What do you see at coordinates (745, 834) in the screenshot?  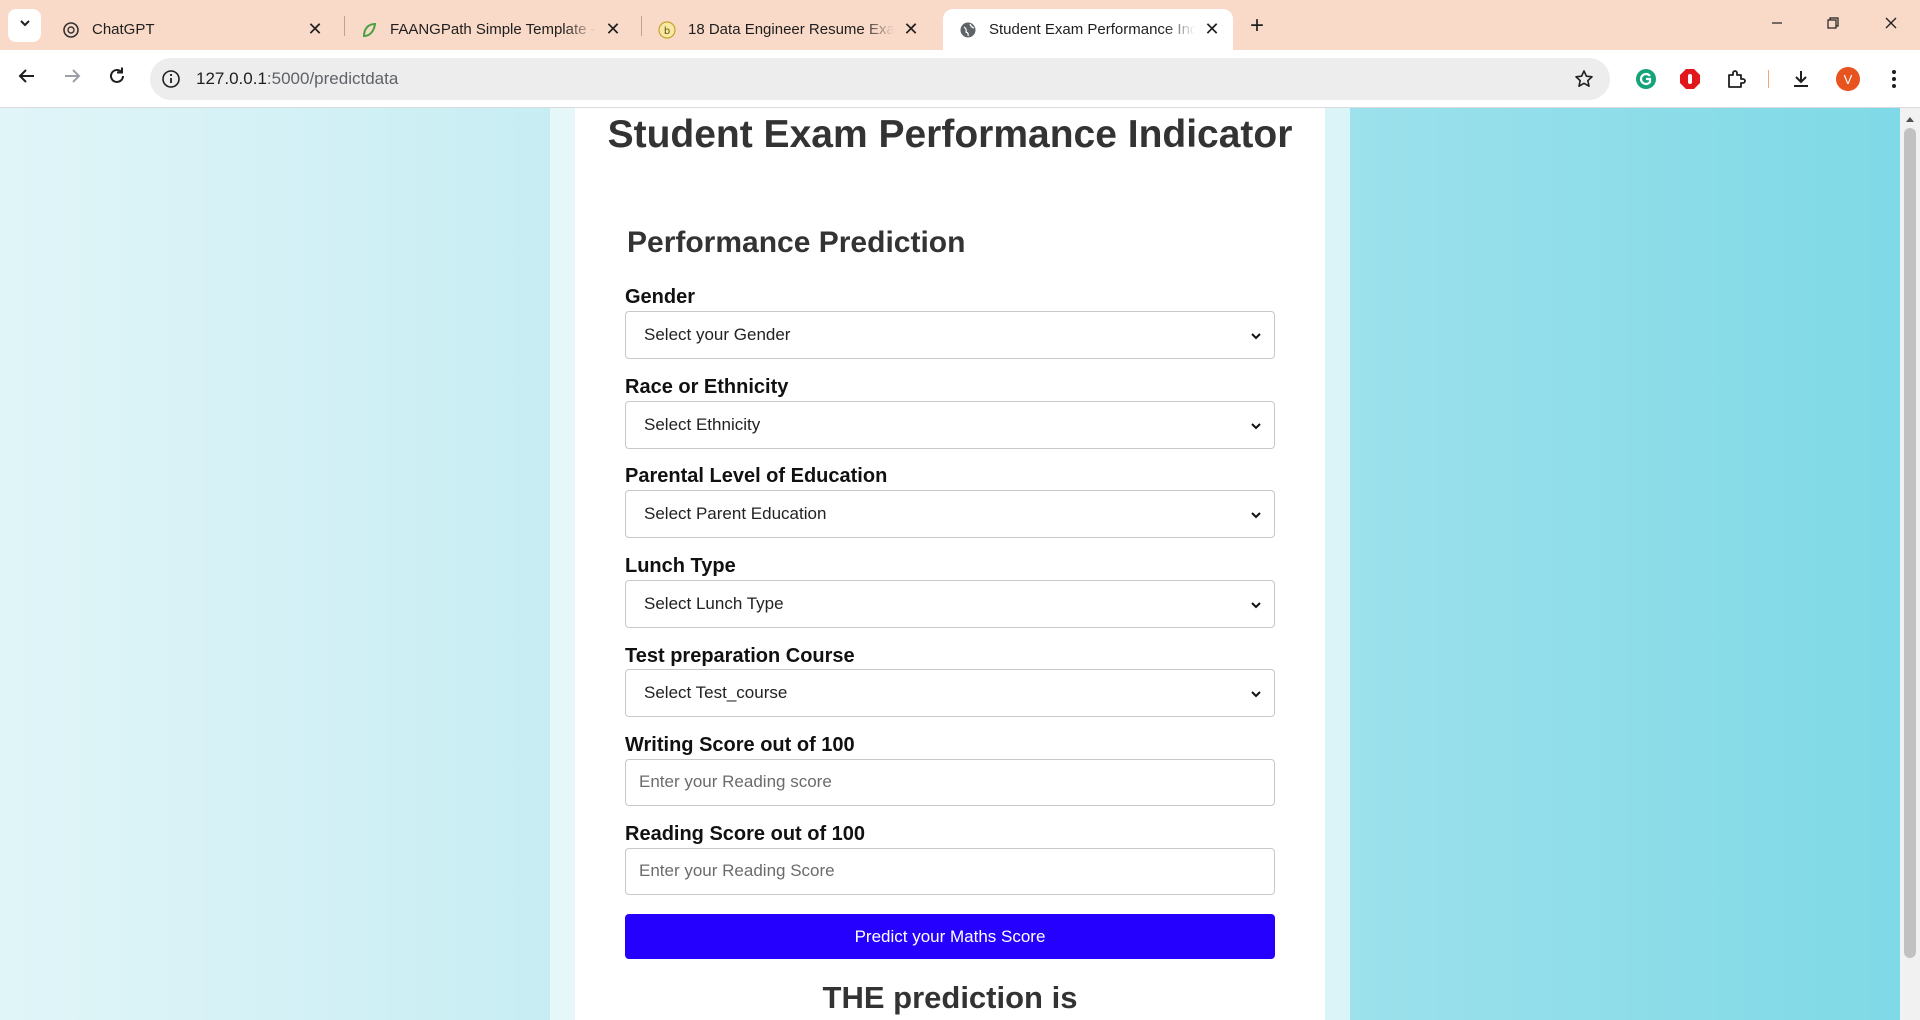 I see `reading-score-label: Reading Score out of 100` at bounding box center [745, 834].